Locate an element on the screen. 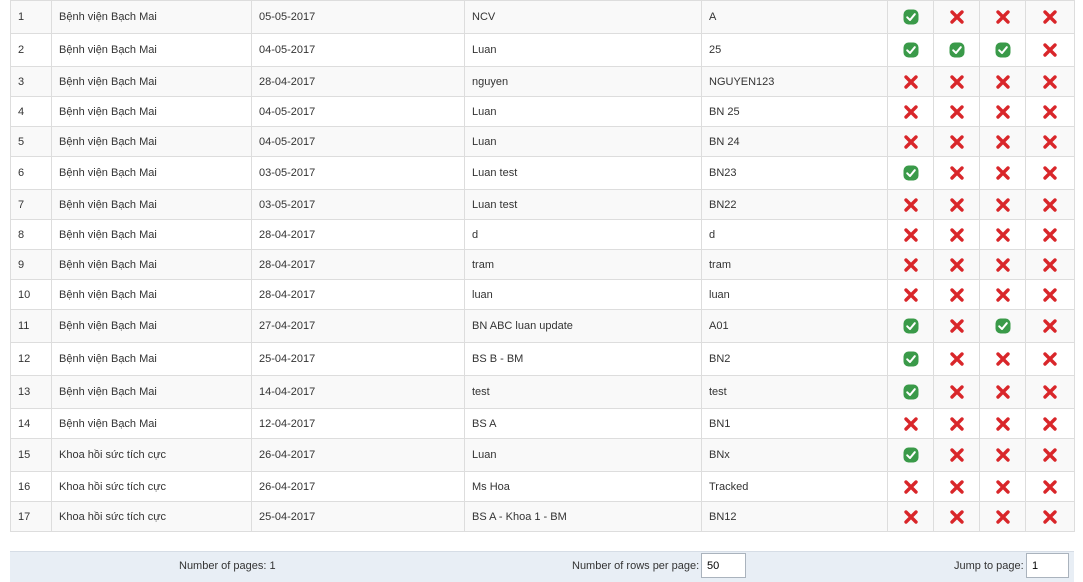  table-row: 1 Bệnh viện Bạch Mai 05-05-2017 NCV A is located at coordinates (542, 17).